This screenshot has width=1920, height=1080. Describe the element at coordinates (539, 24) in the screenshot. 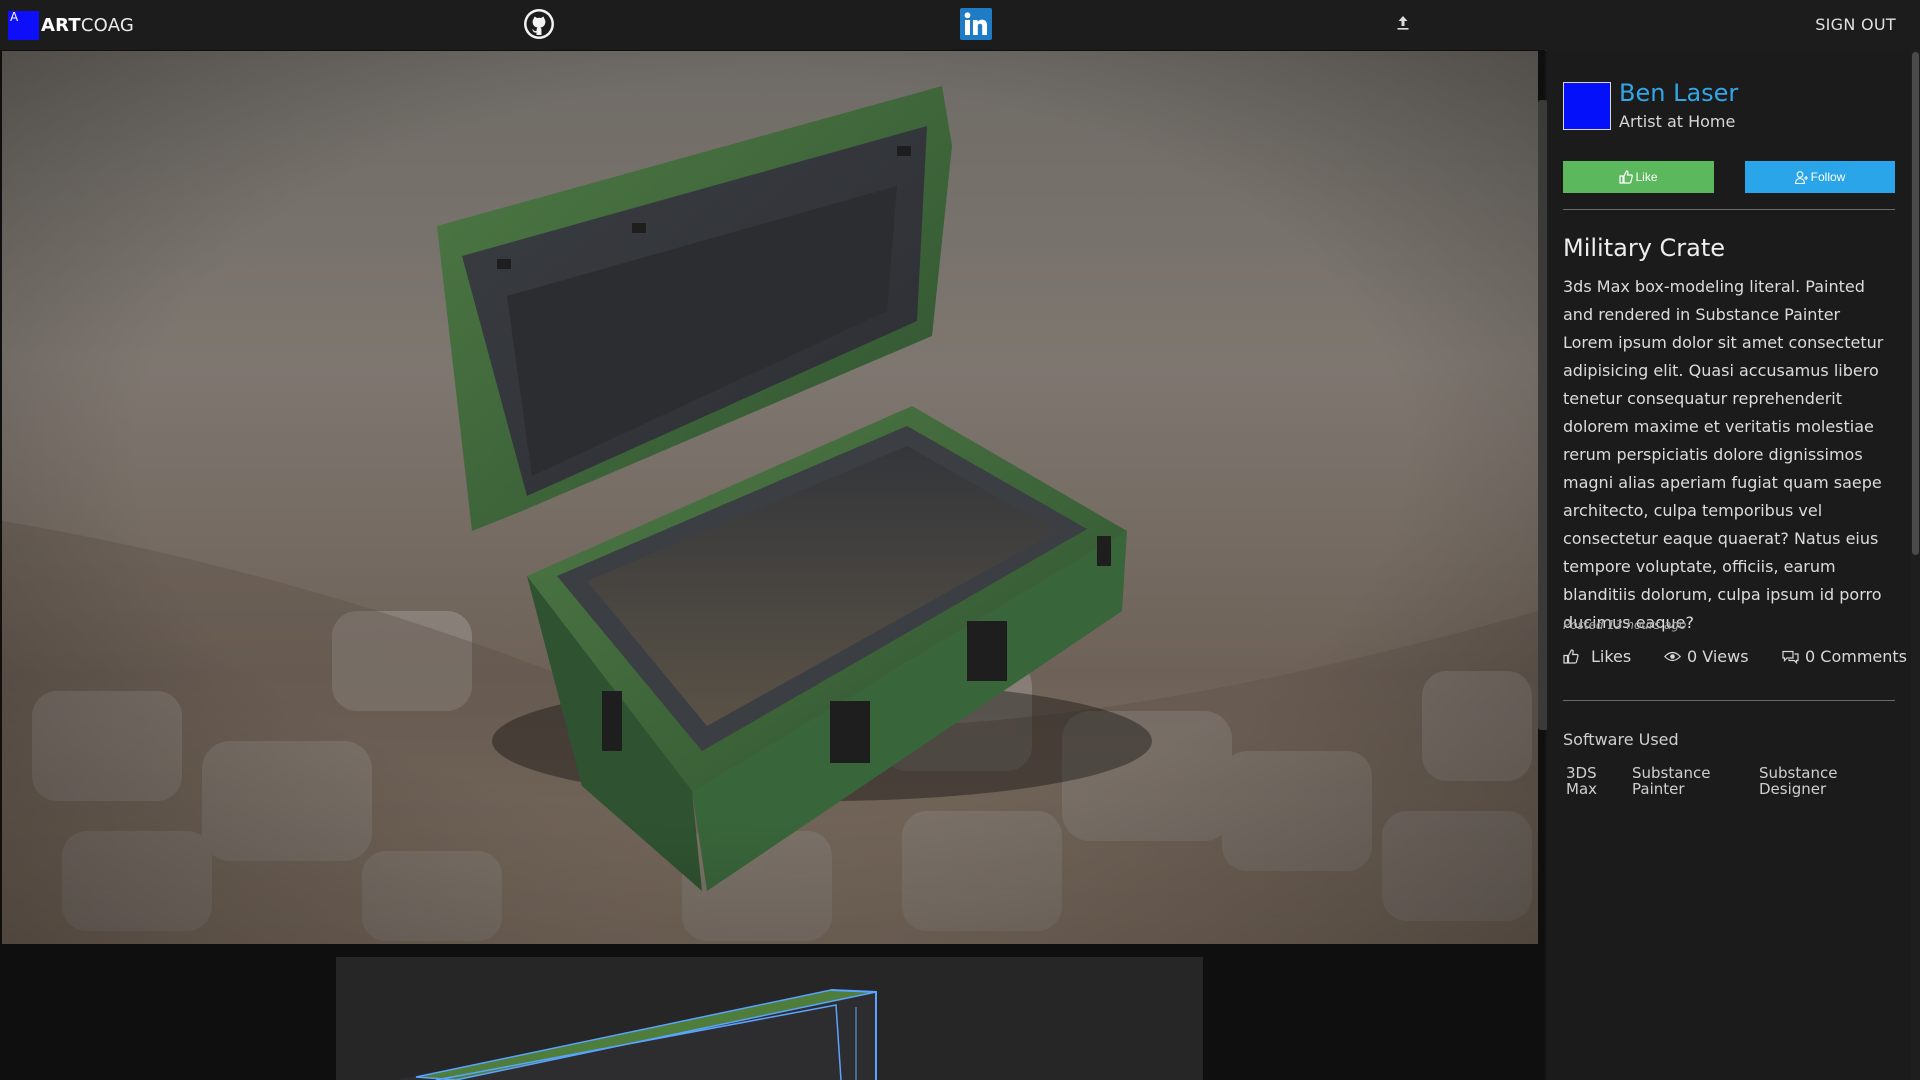

I see `github-icon` at that location.